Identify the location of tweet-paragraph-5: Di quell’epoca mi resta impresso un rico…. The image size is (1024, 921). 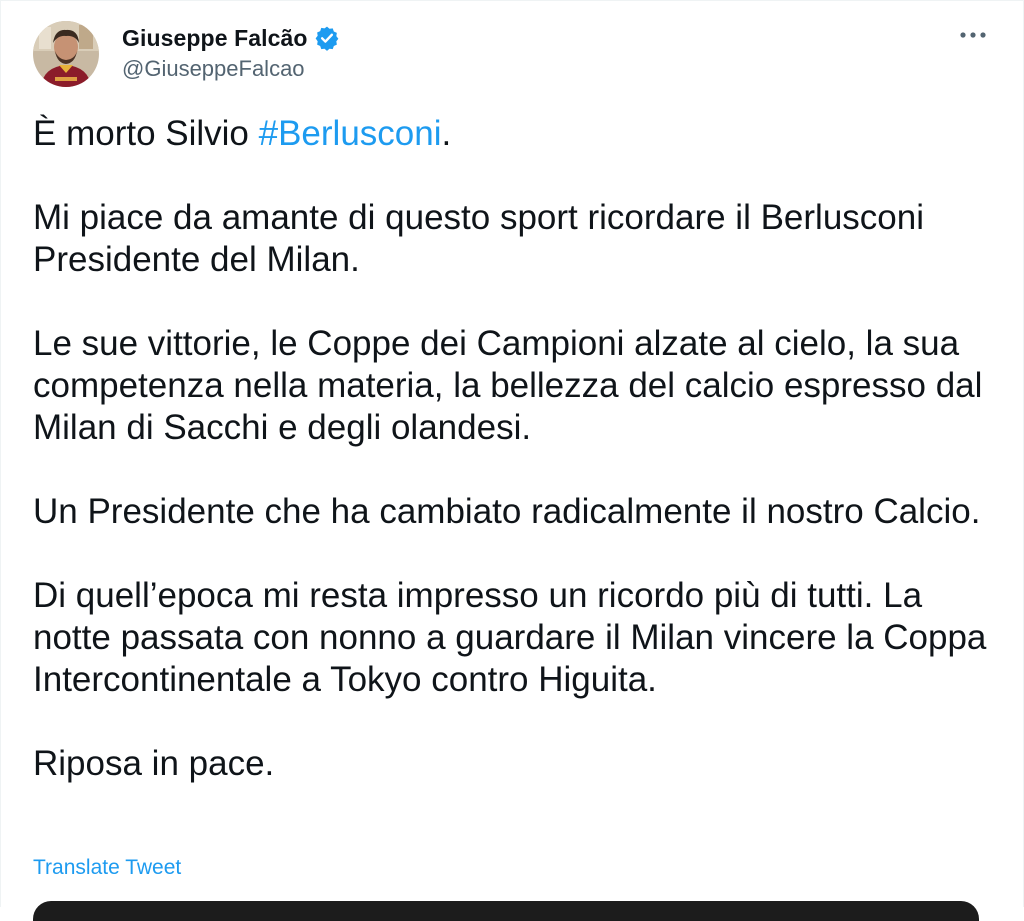
(510, 637).